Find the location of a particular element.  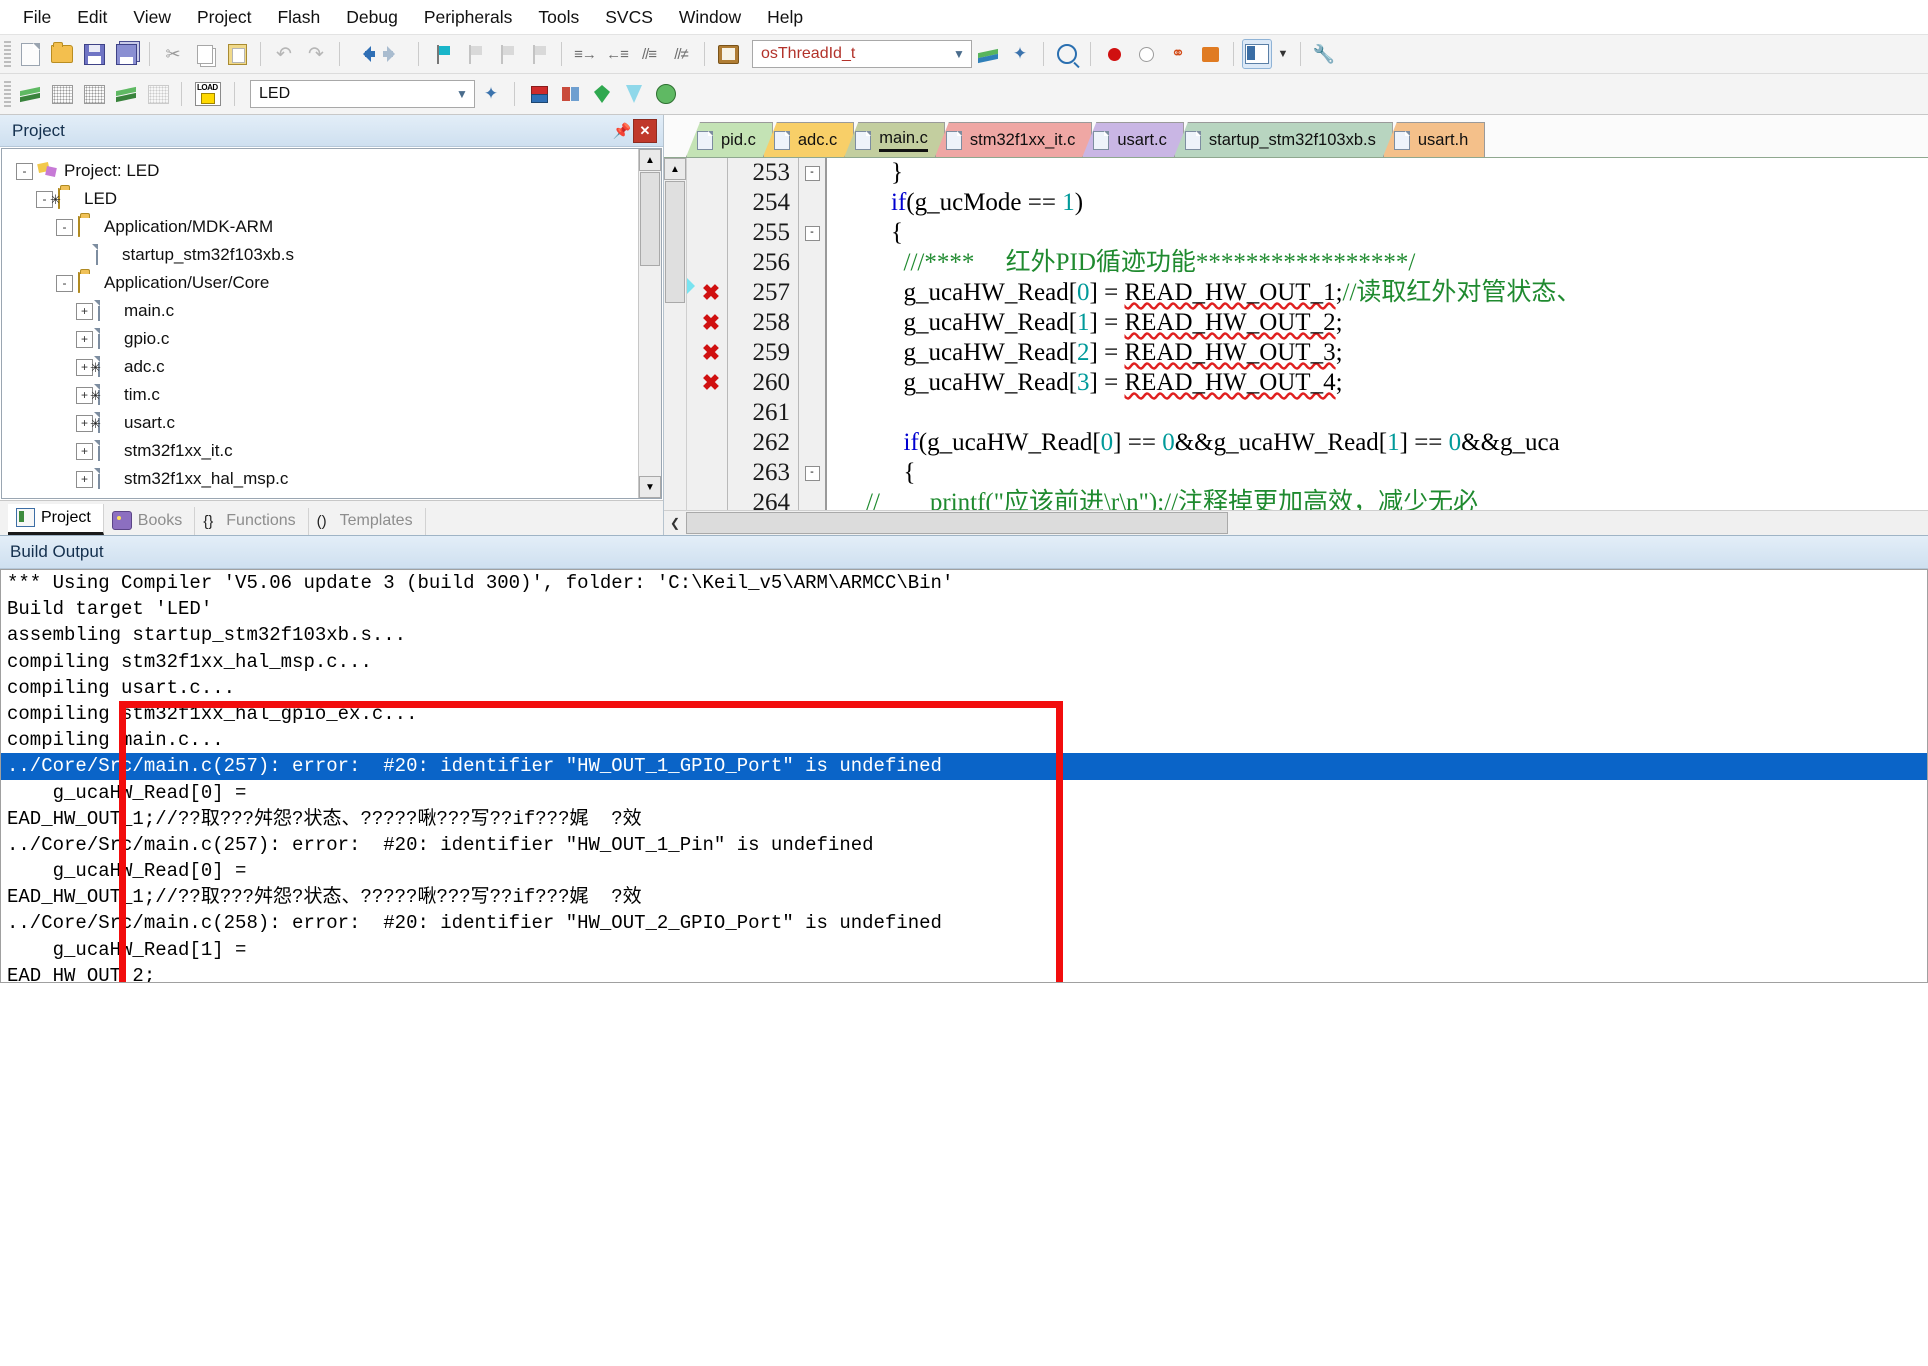

kill-all-breakpoints-icon: ⚭ is located at coordinates (1178, 54).